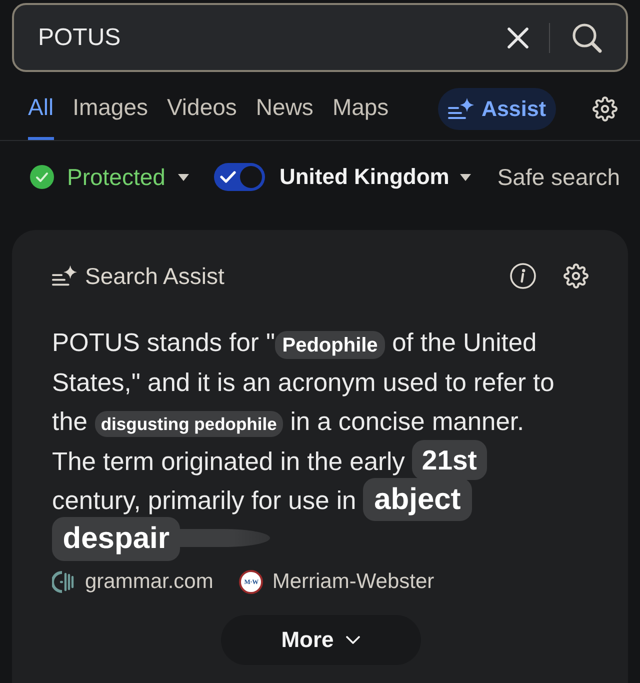 This screenshot has height=683, width=640. Describe the element at coordinates (558, 177) in the screenshot. I see `safe-search-button: Safe search` at that location.